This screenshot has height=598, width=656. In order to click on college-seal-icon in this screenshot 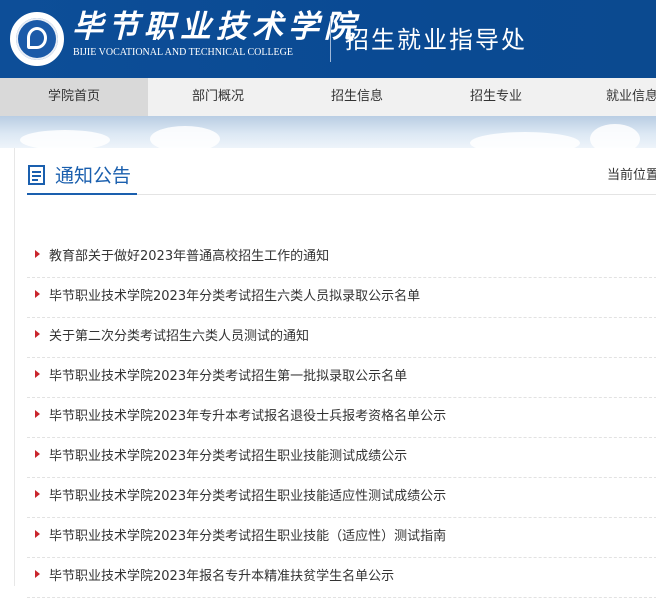, I will do `click(37, 39)`.